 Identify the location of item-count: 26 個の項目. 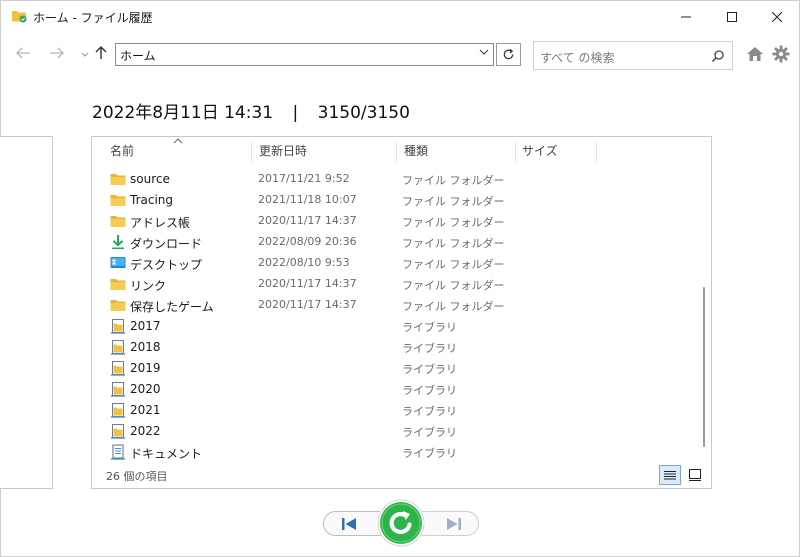
(137, 476).